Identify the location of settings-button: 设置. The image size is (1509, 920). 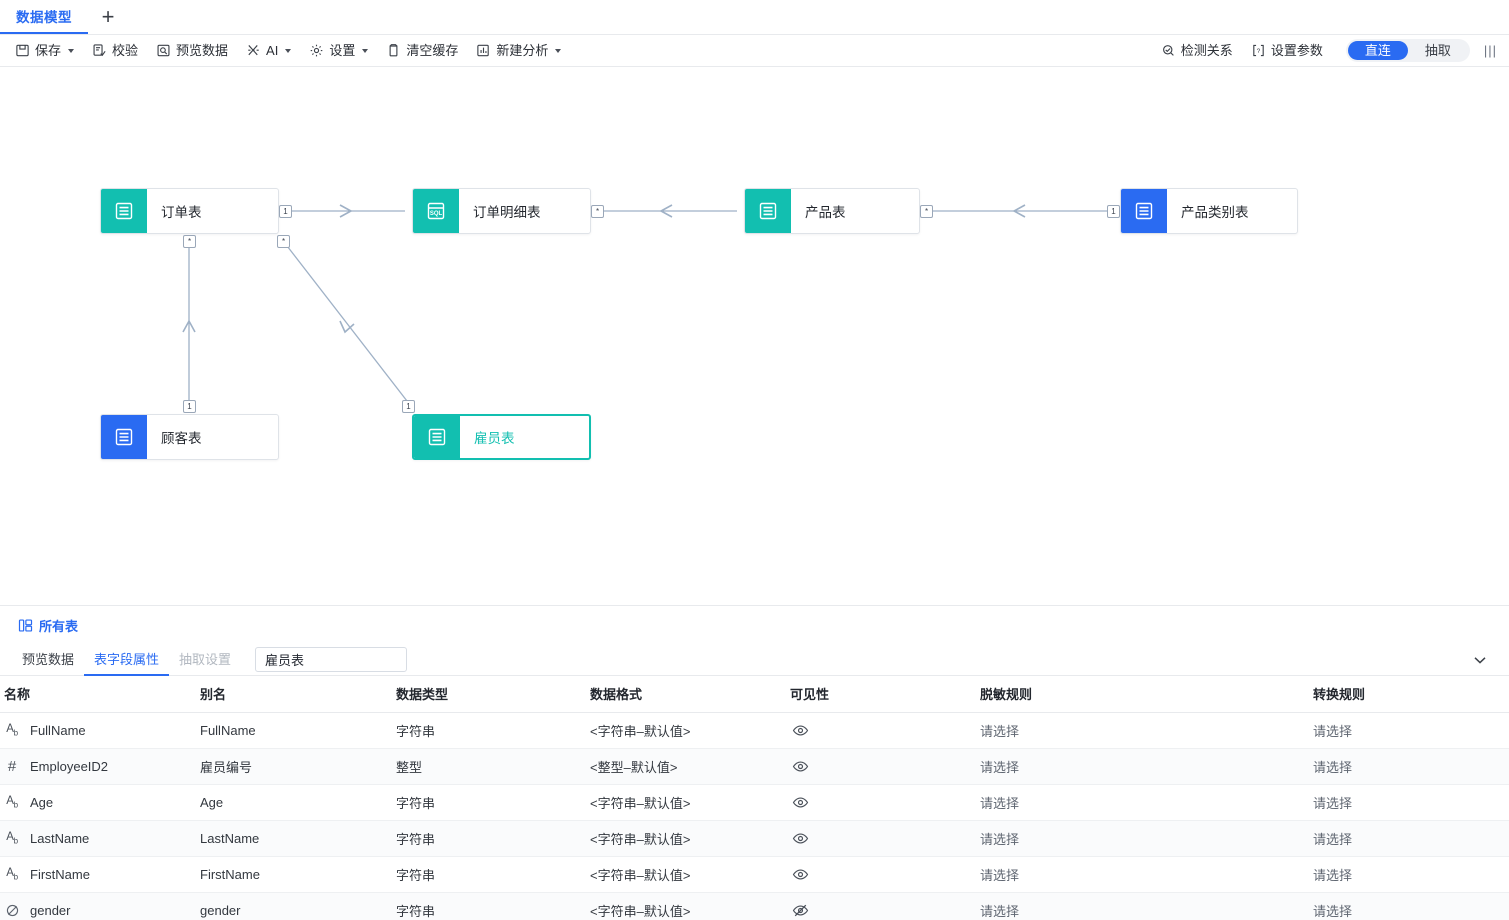
(338, 50).